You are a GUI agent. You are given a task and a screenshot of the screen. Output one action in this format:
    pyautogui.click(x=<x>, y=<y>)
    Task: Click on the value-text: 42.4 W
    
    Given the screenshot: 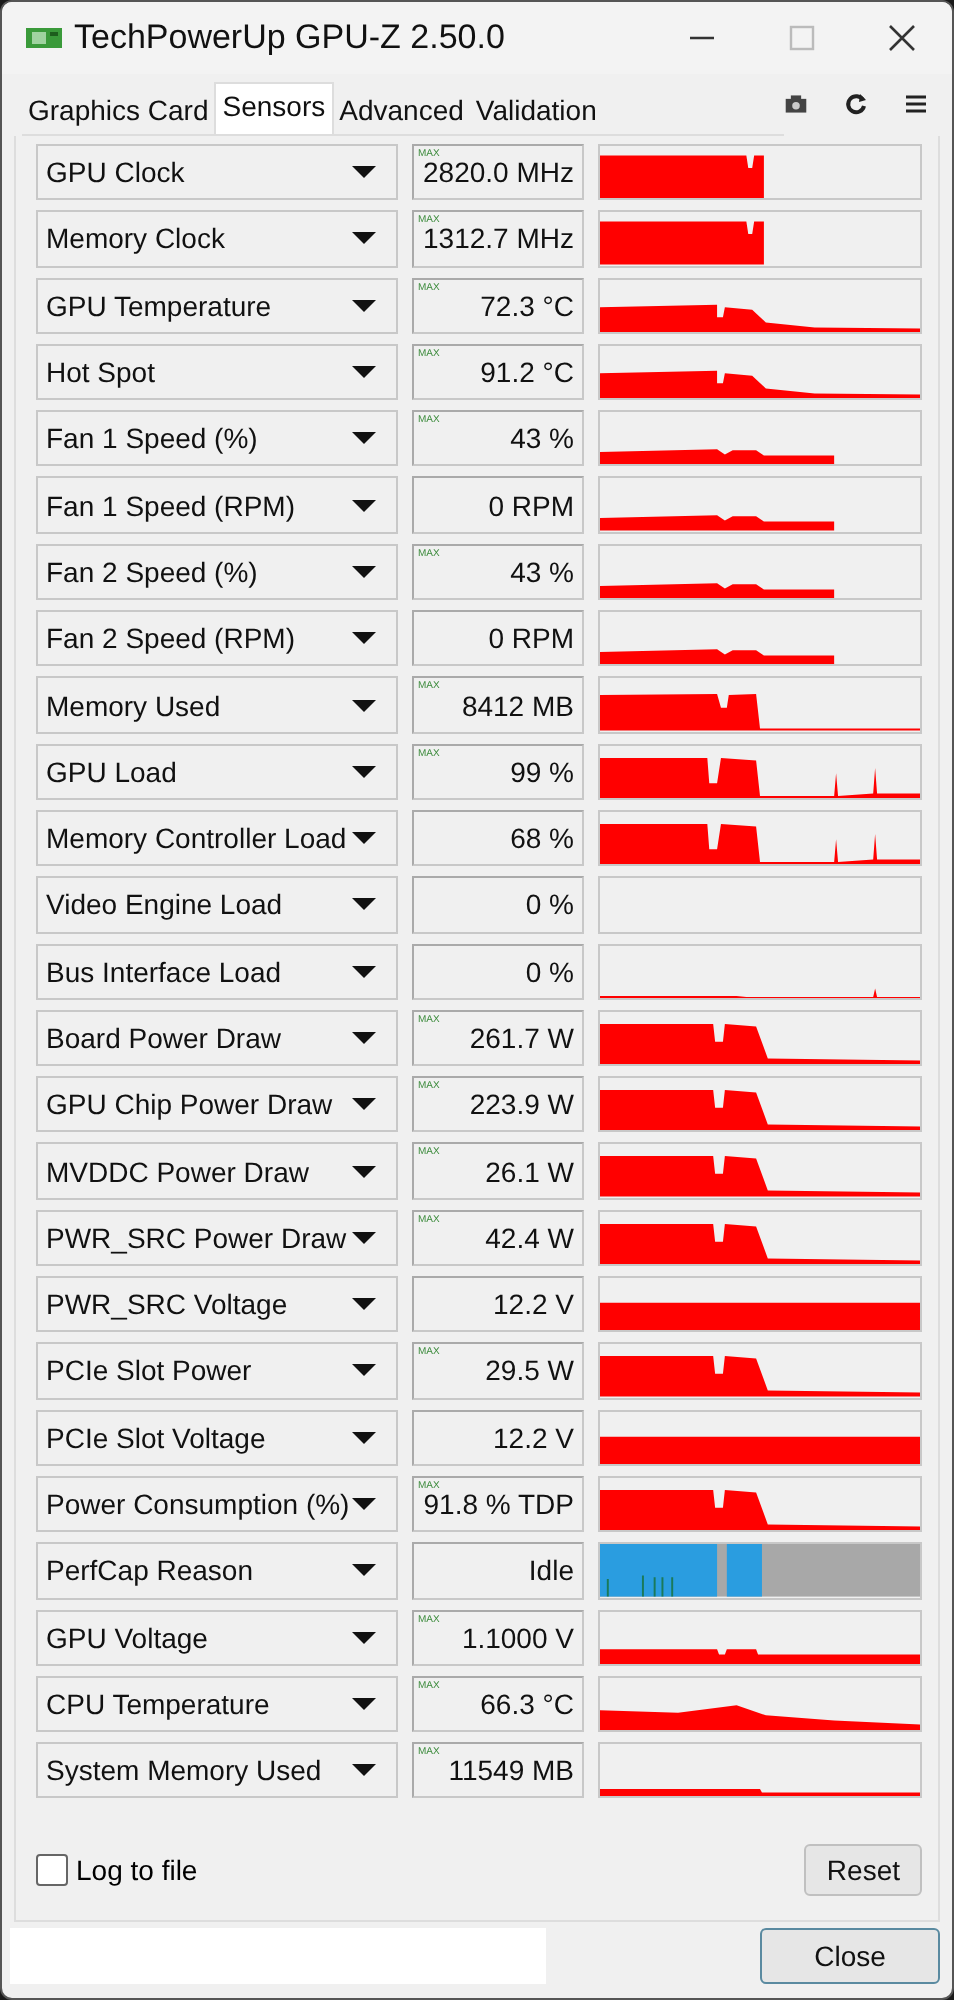 What is the action you would take?
    pyautogui.click(x=529, y=1237)
    